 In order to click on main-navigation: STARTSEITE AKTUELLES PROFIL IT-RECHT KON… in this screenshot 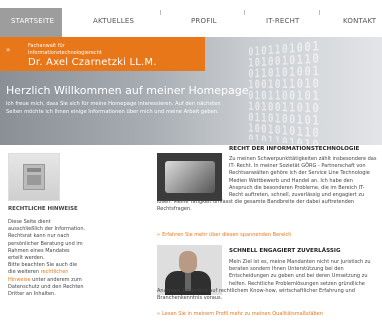, I will do `click(191, 18)`.